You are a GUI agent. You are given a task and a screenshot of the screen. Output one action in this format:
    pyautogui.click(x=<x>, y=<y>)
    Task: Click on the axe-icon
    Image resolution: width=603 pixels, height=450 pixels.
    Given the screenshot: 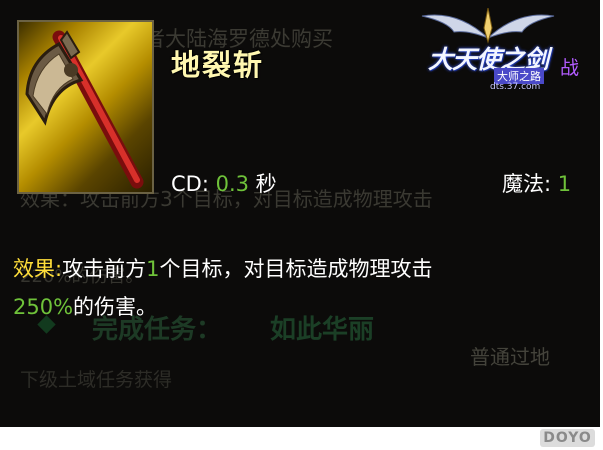 What is the action you would take?
    pyautogui.click(x=85, y=107)
    